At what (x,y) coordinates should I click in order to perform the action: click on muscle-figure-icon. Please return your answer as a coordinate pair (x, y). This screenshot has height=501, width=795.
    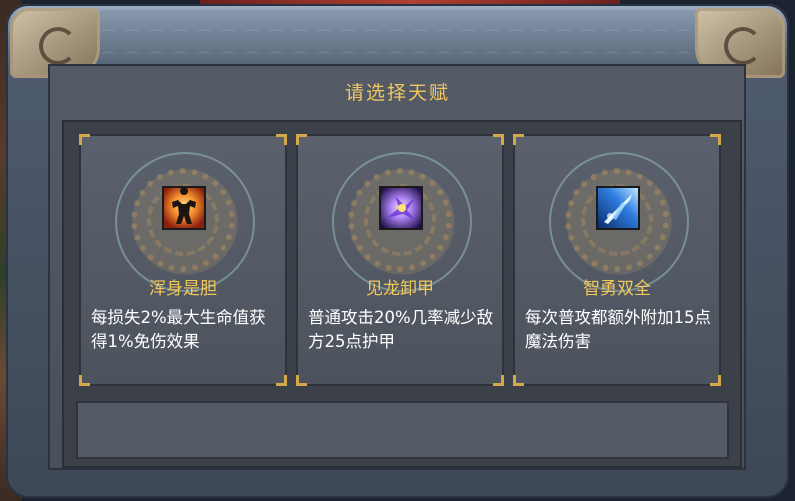
    Looking at the image, I should click on (184, 208).